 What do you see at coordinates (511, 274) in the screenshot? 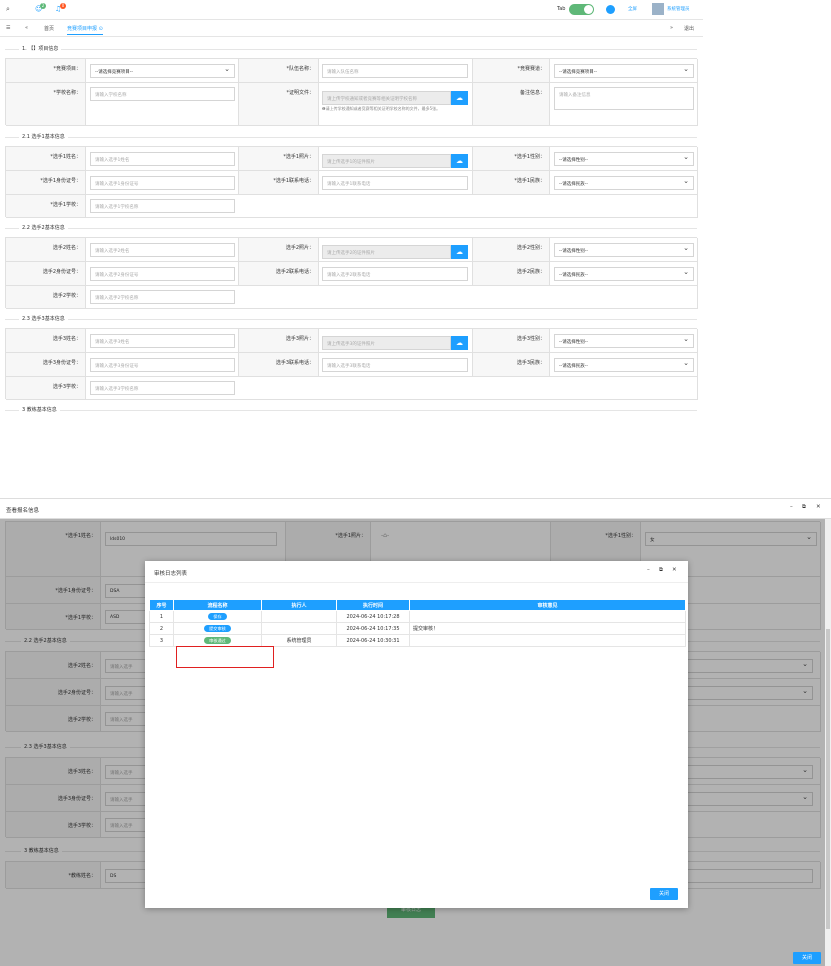
I see `label-p2-nation: 选手2民族：` at bounding box center [511, 274].